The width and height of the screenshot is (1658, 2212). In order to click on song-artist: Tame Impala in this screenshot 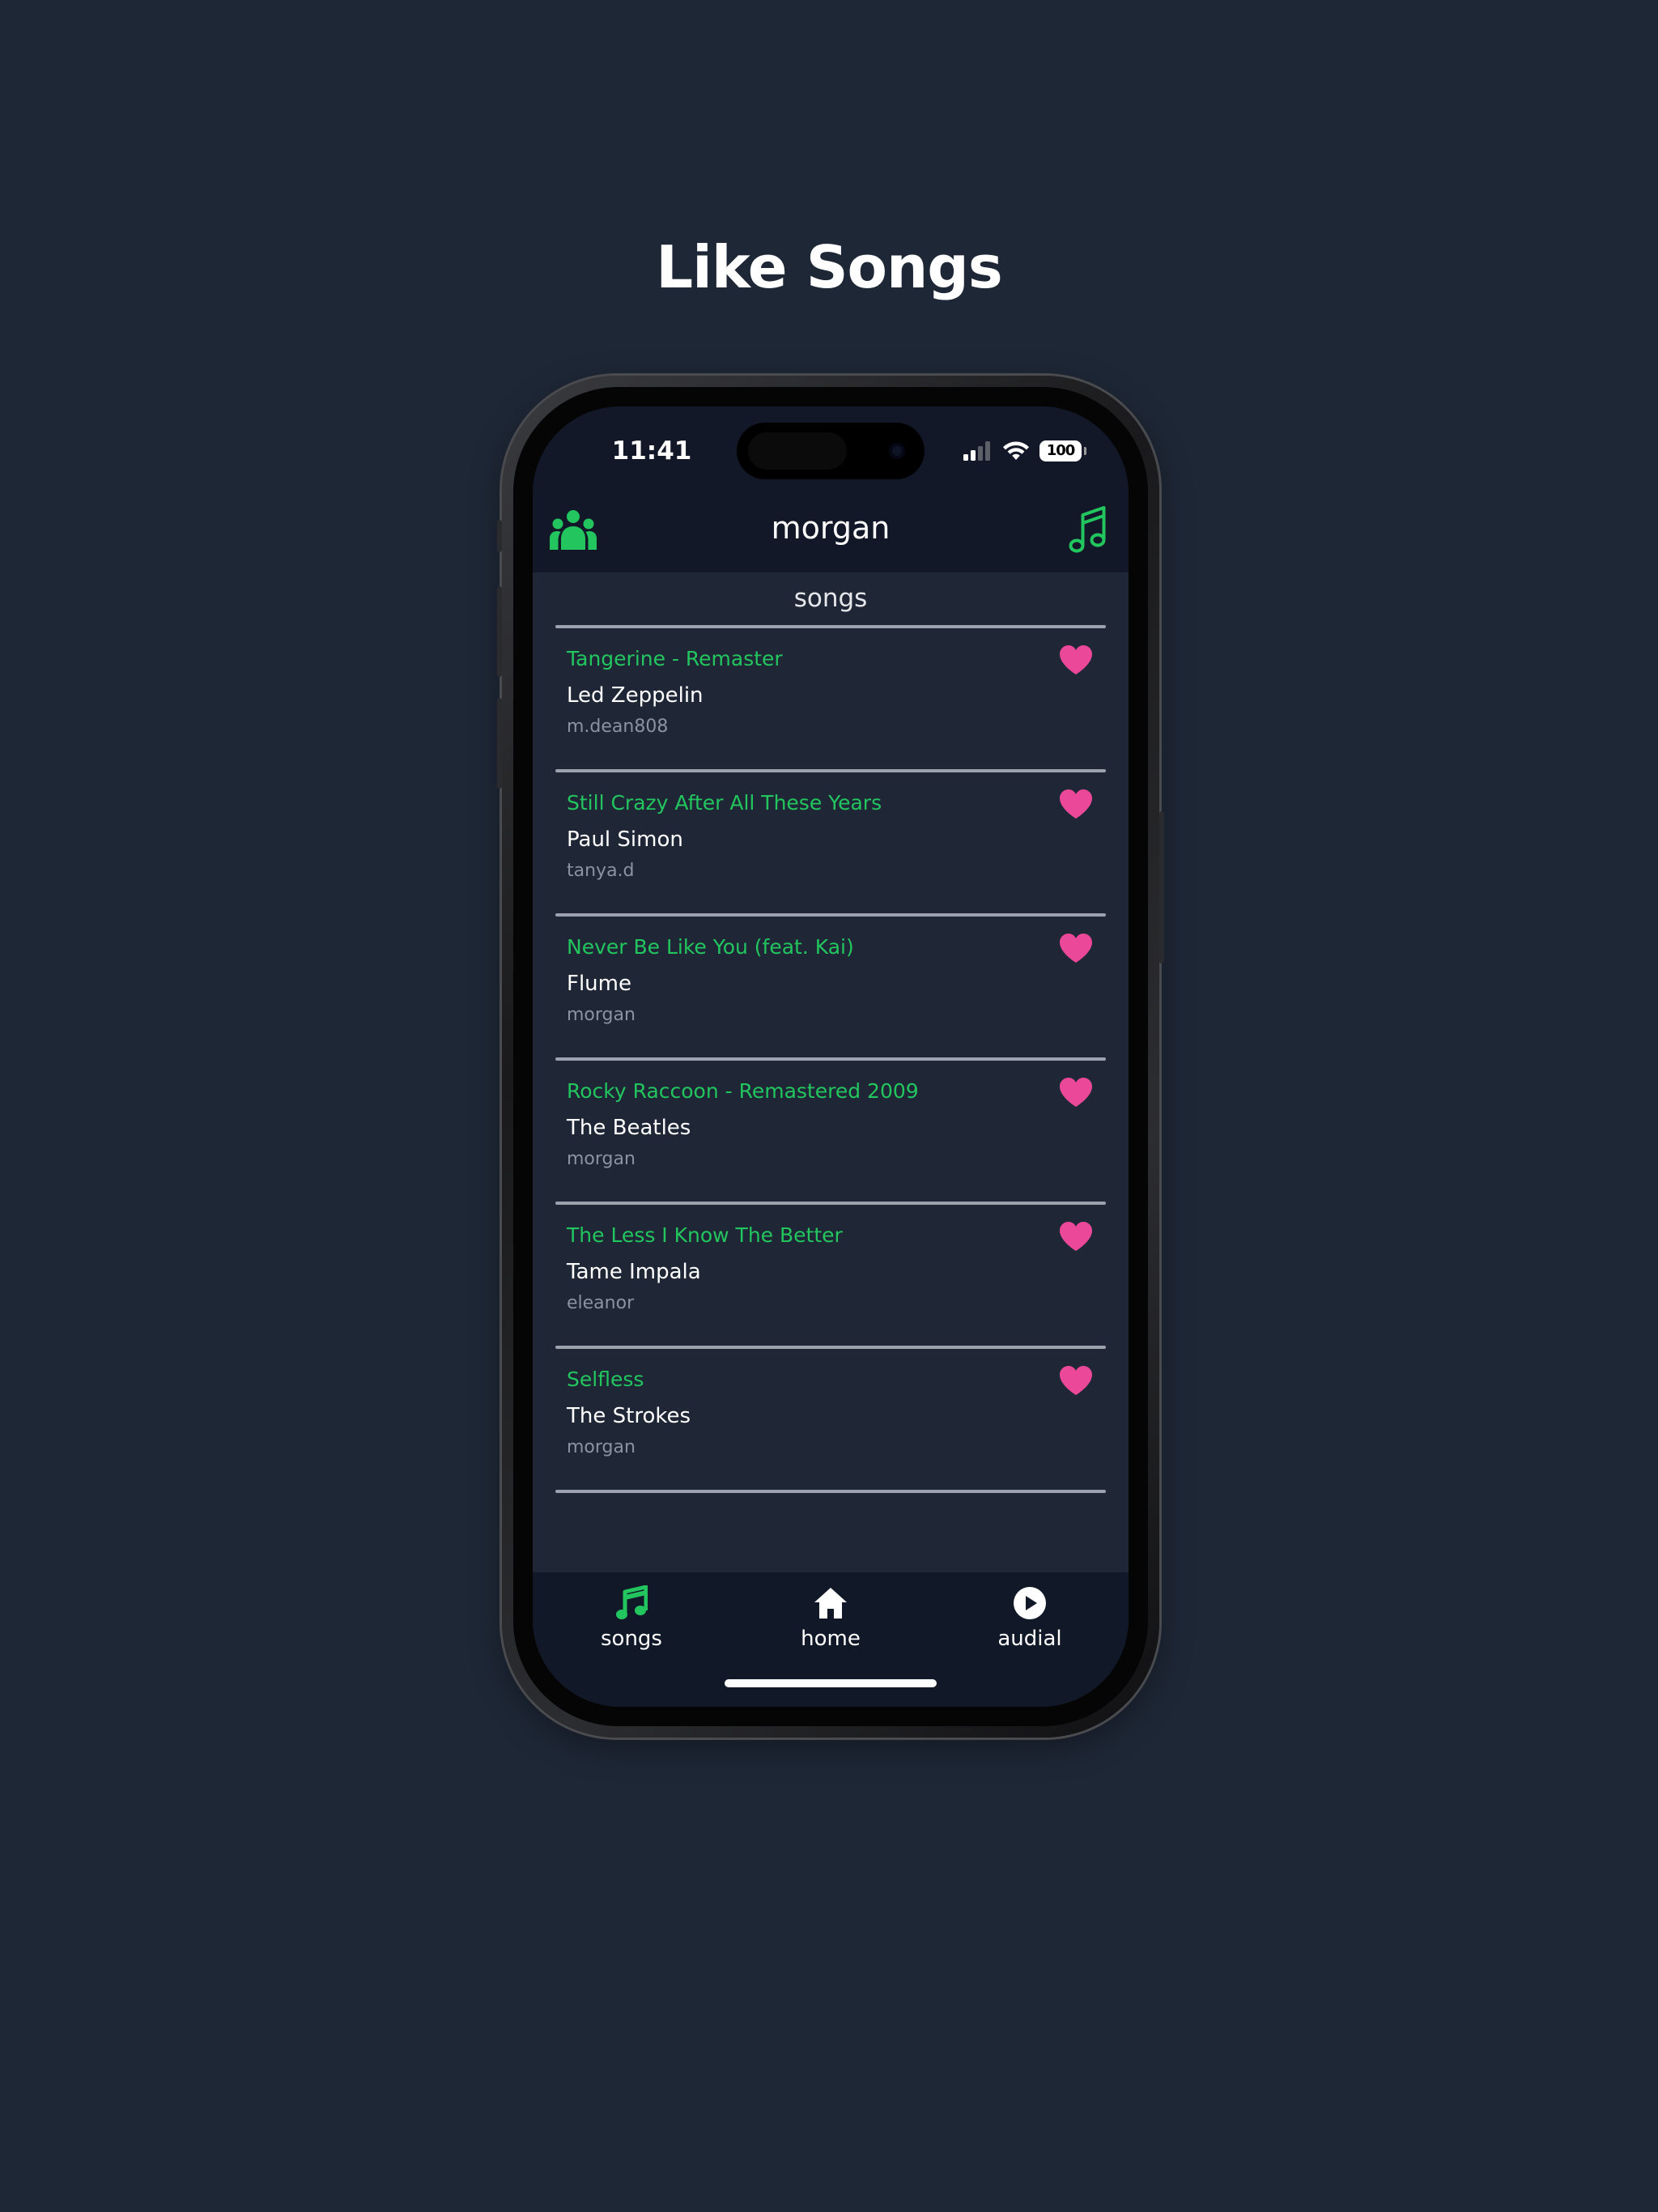, I will do `click(634, 1272)`.